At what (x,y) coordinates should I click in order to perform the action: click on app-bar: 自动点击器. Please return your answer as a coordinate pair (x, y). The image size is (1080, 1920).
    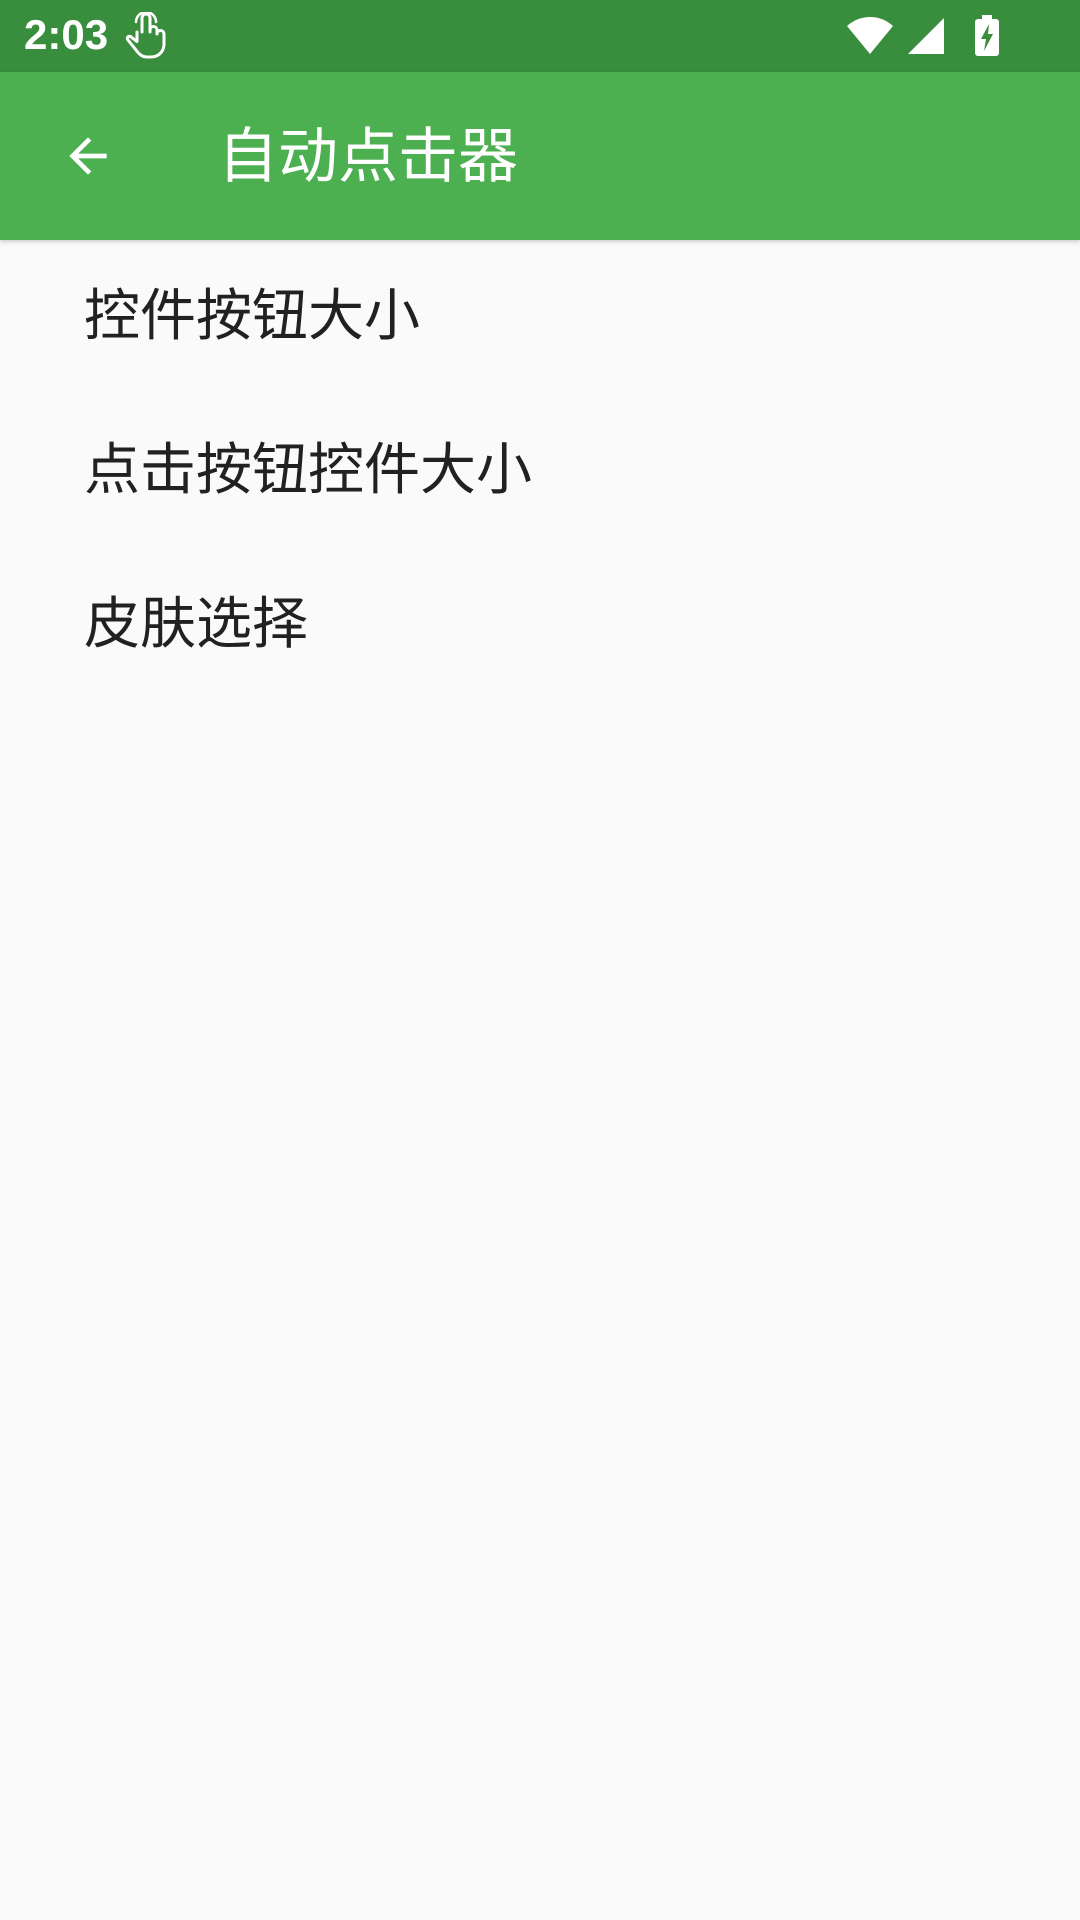
    Looking at the image, I should click on (540, 156).